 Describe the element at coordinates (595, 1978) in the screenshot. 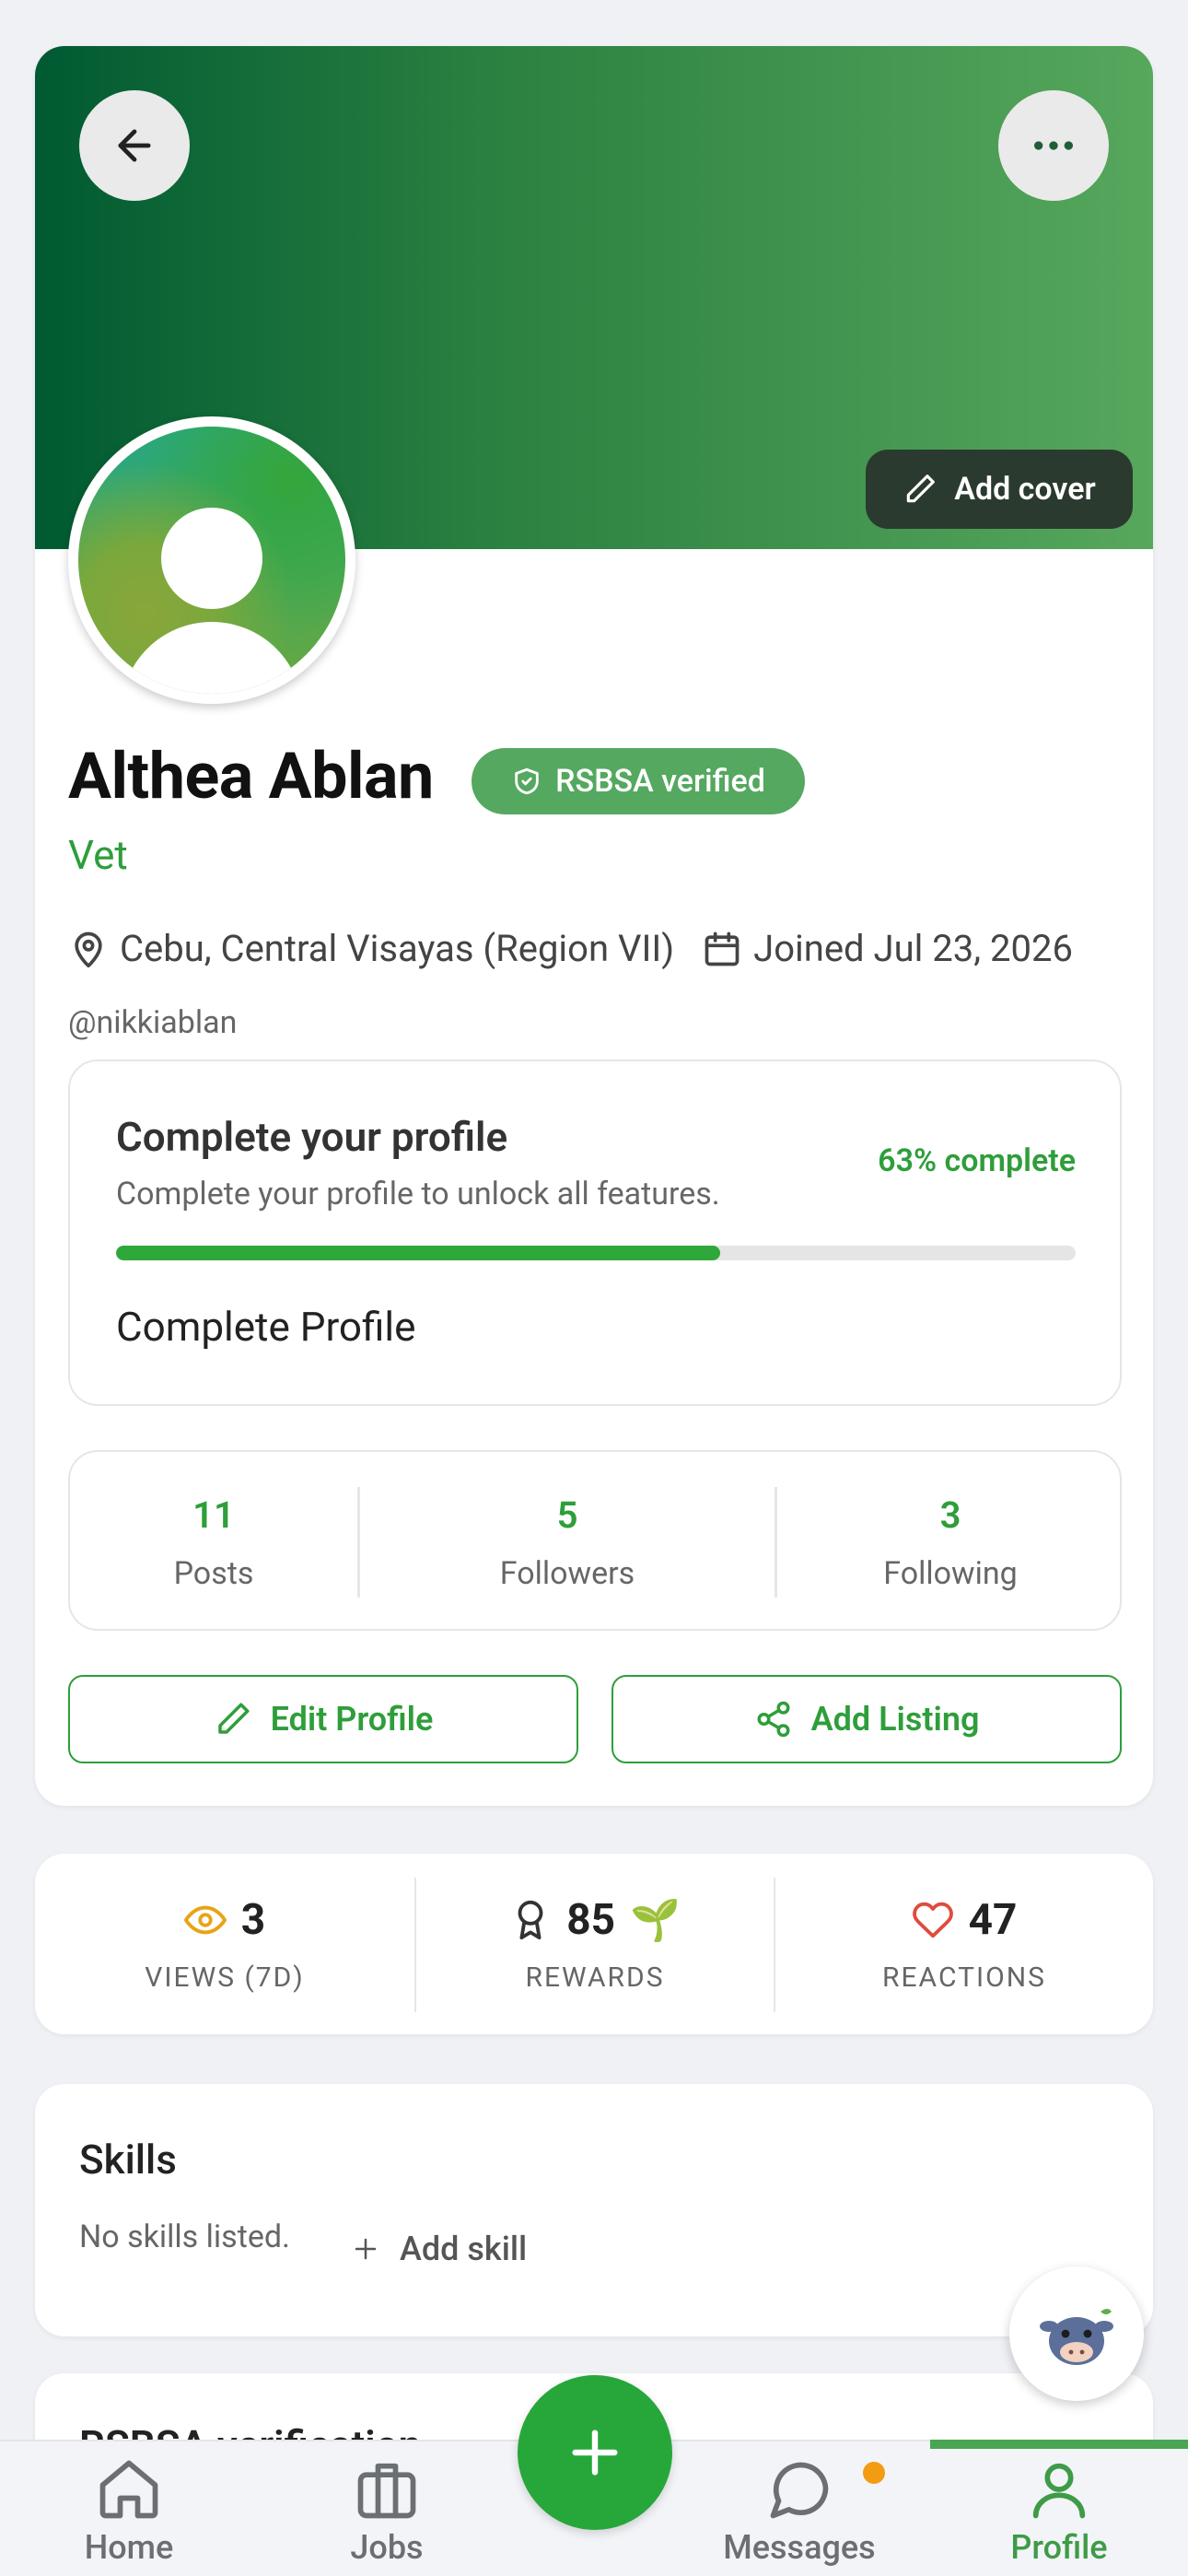

I see `metric-label: REWARDS` at that location.